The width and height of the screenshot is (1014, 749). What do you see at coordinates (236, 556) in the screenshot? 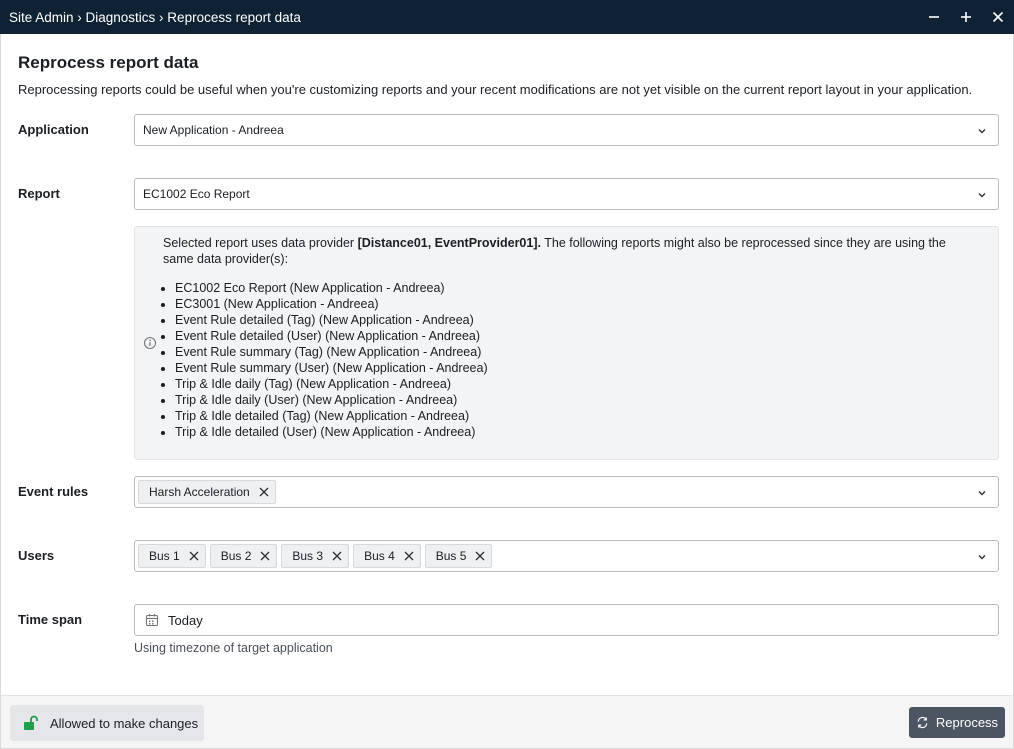
I see `tag-label: Bus 2` at bounding box center [236, 556].